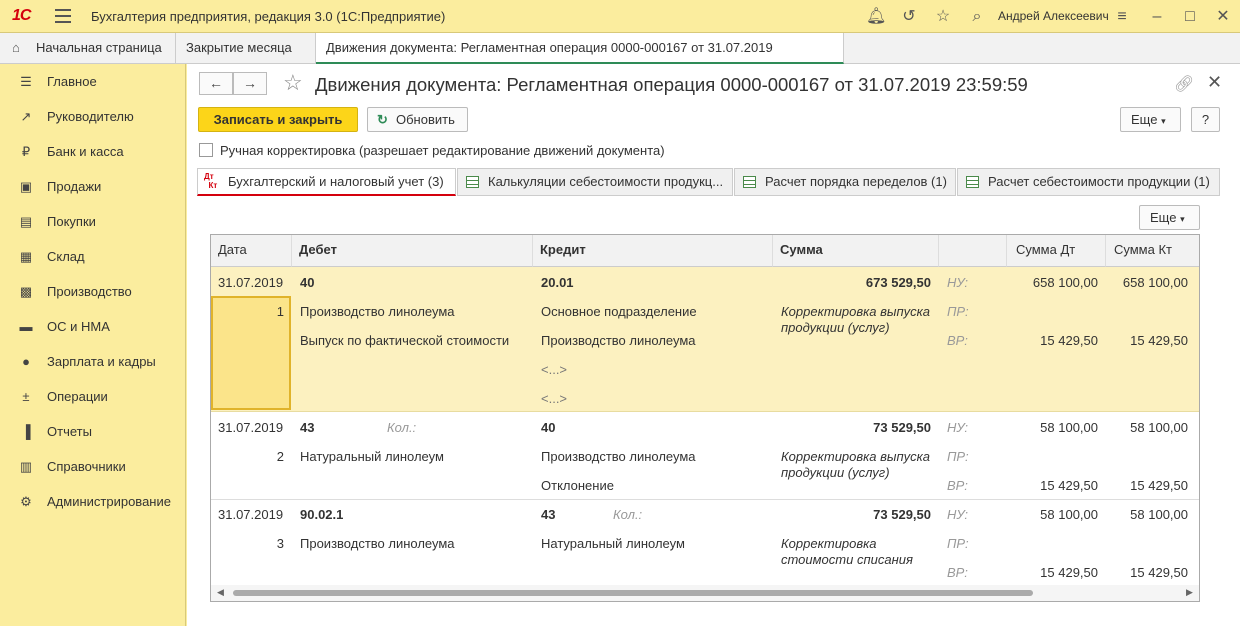 The height and width of the screenshot is (626, 1240). Describe the element at coordinates (417, 119) in the screenshot. I see `refresh-button: ↻ Обновить` at that location.